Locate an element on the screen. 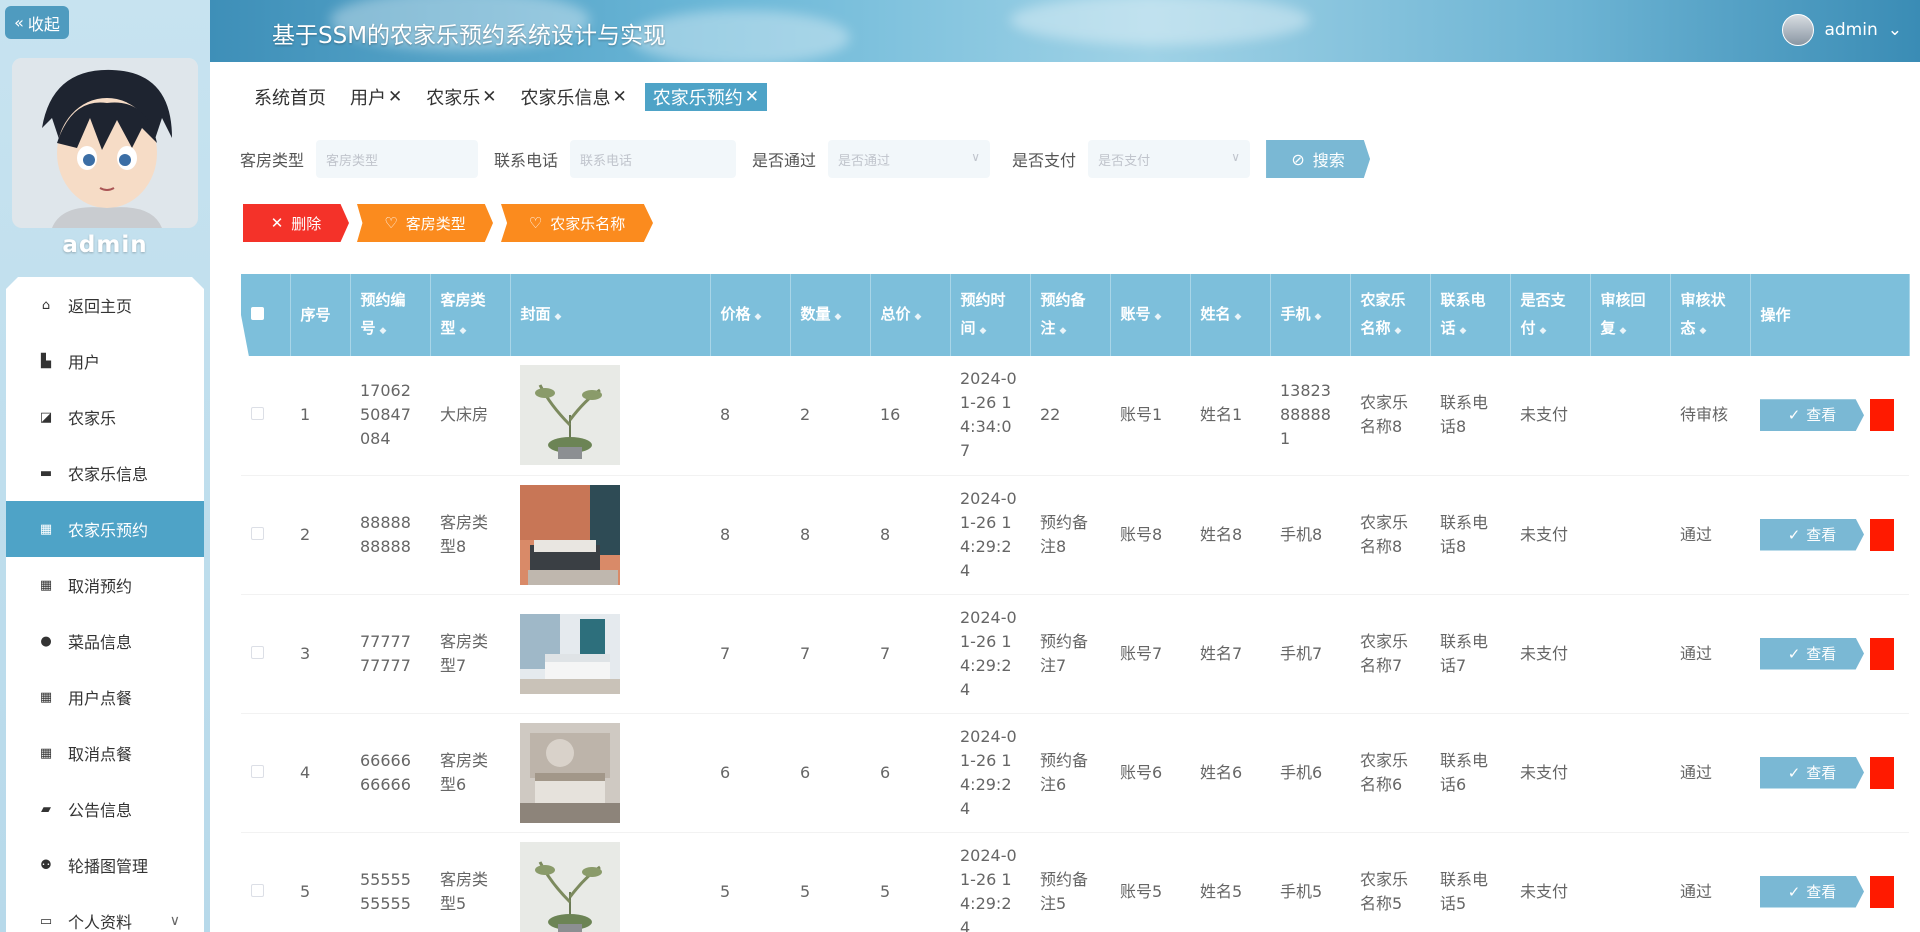 The image size is (1920, 932). column-header: 客房类型 ◆ is located at coordinates (470, 315).